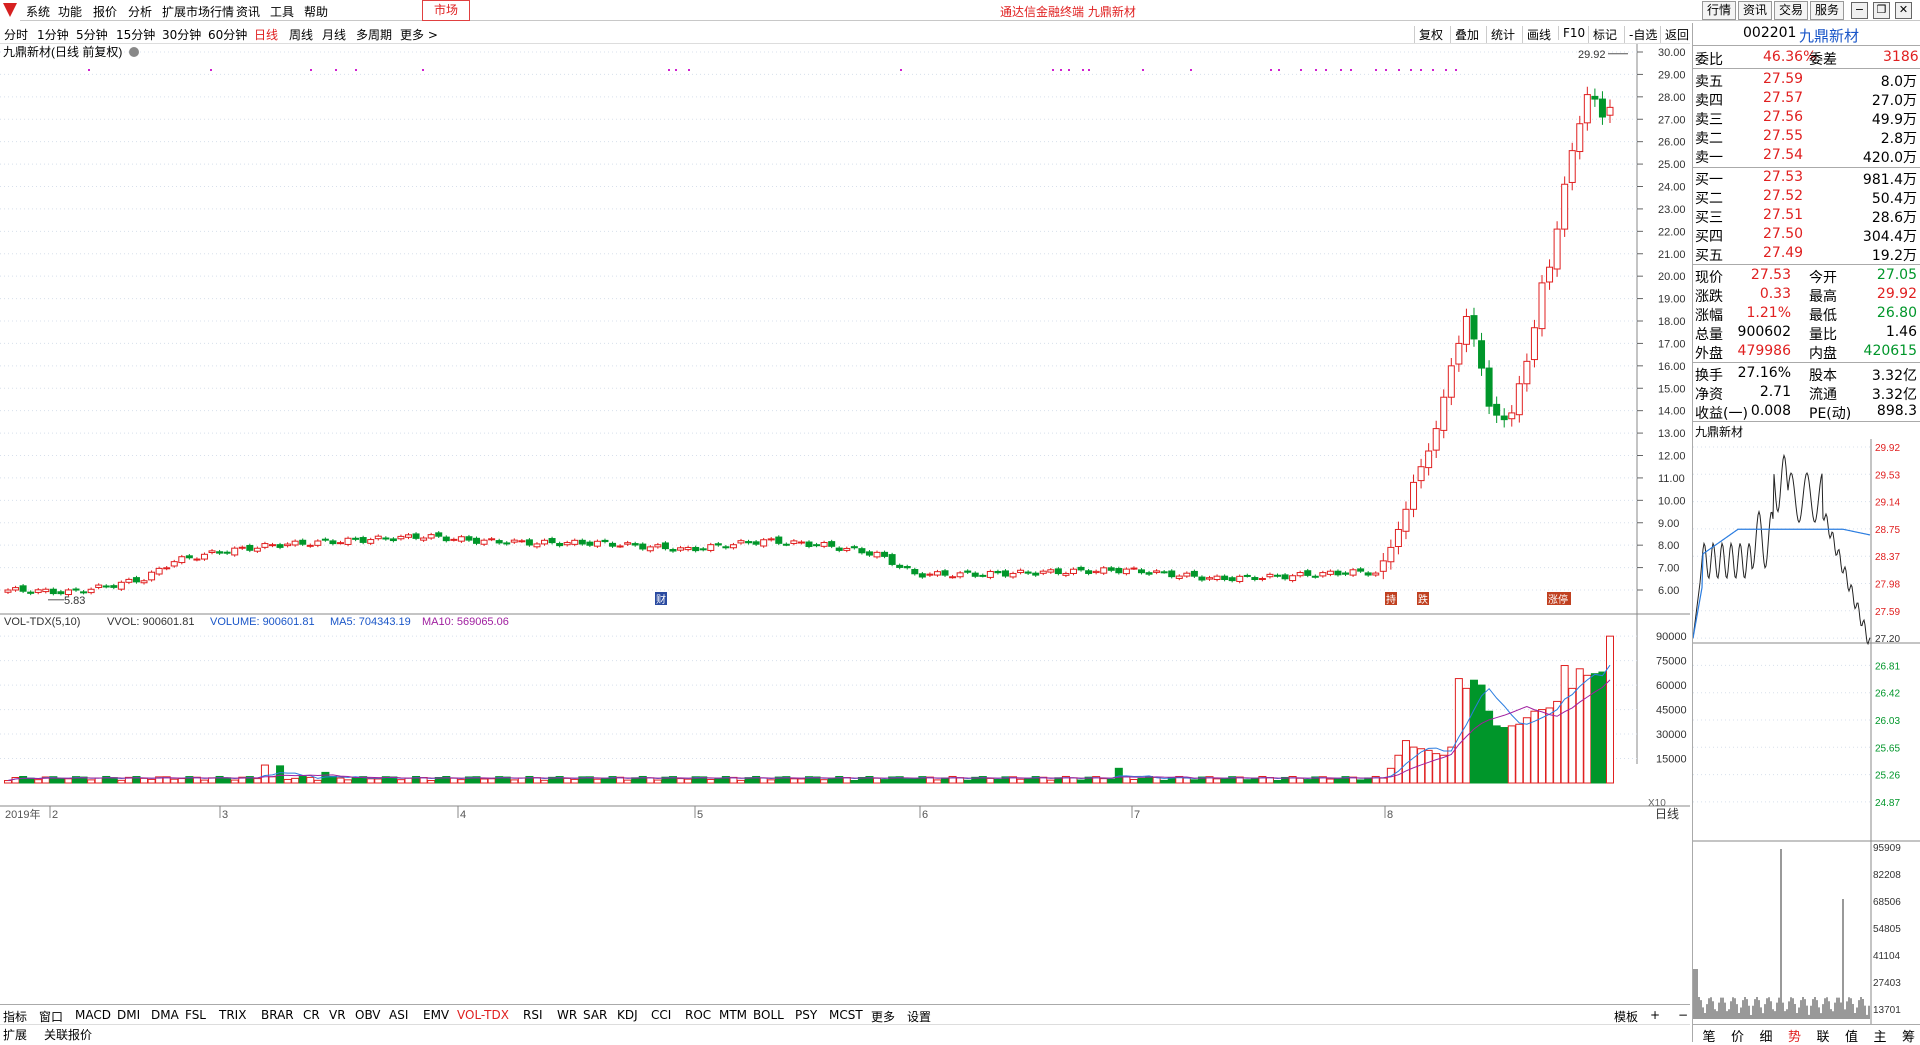 Image resolution: width=1920 pixels, height=1045 pixels. What do you see at coordinates (51, 1016) in the screenshot?
I see `indicator-tab-窗口: 窗口` at bounding box center [51, 1016].